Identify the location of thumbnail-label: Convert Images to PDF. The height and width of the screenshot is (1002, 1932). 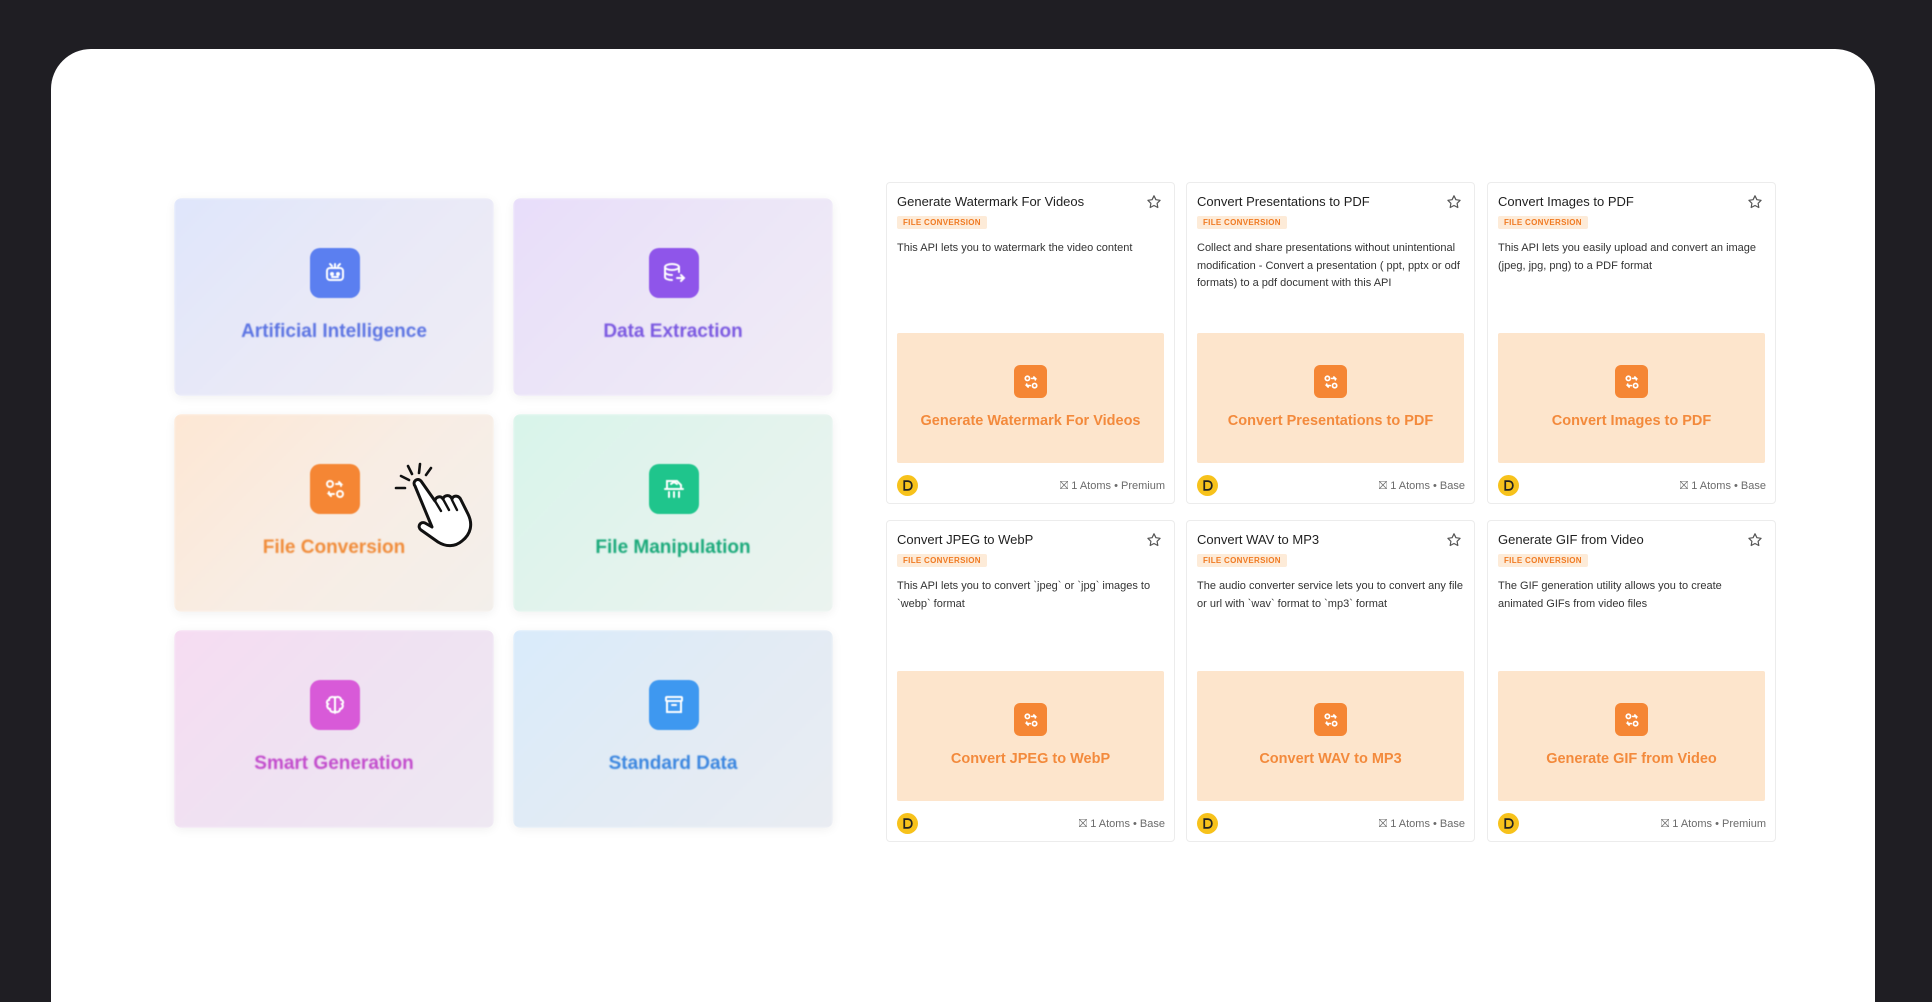
(1631, 421).